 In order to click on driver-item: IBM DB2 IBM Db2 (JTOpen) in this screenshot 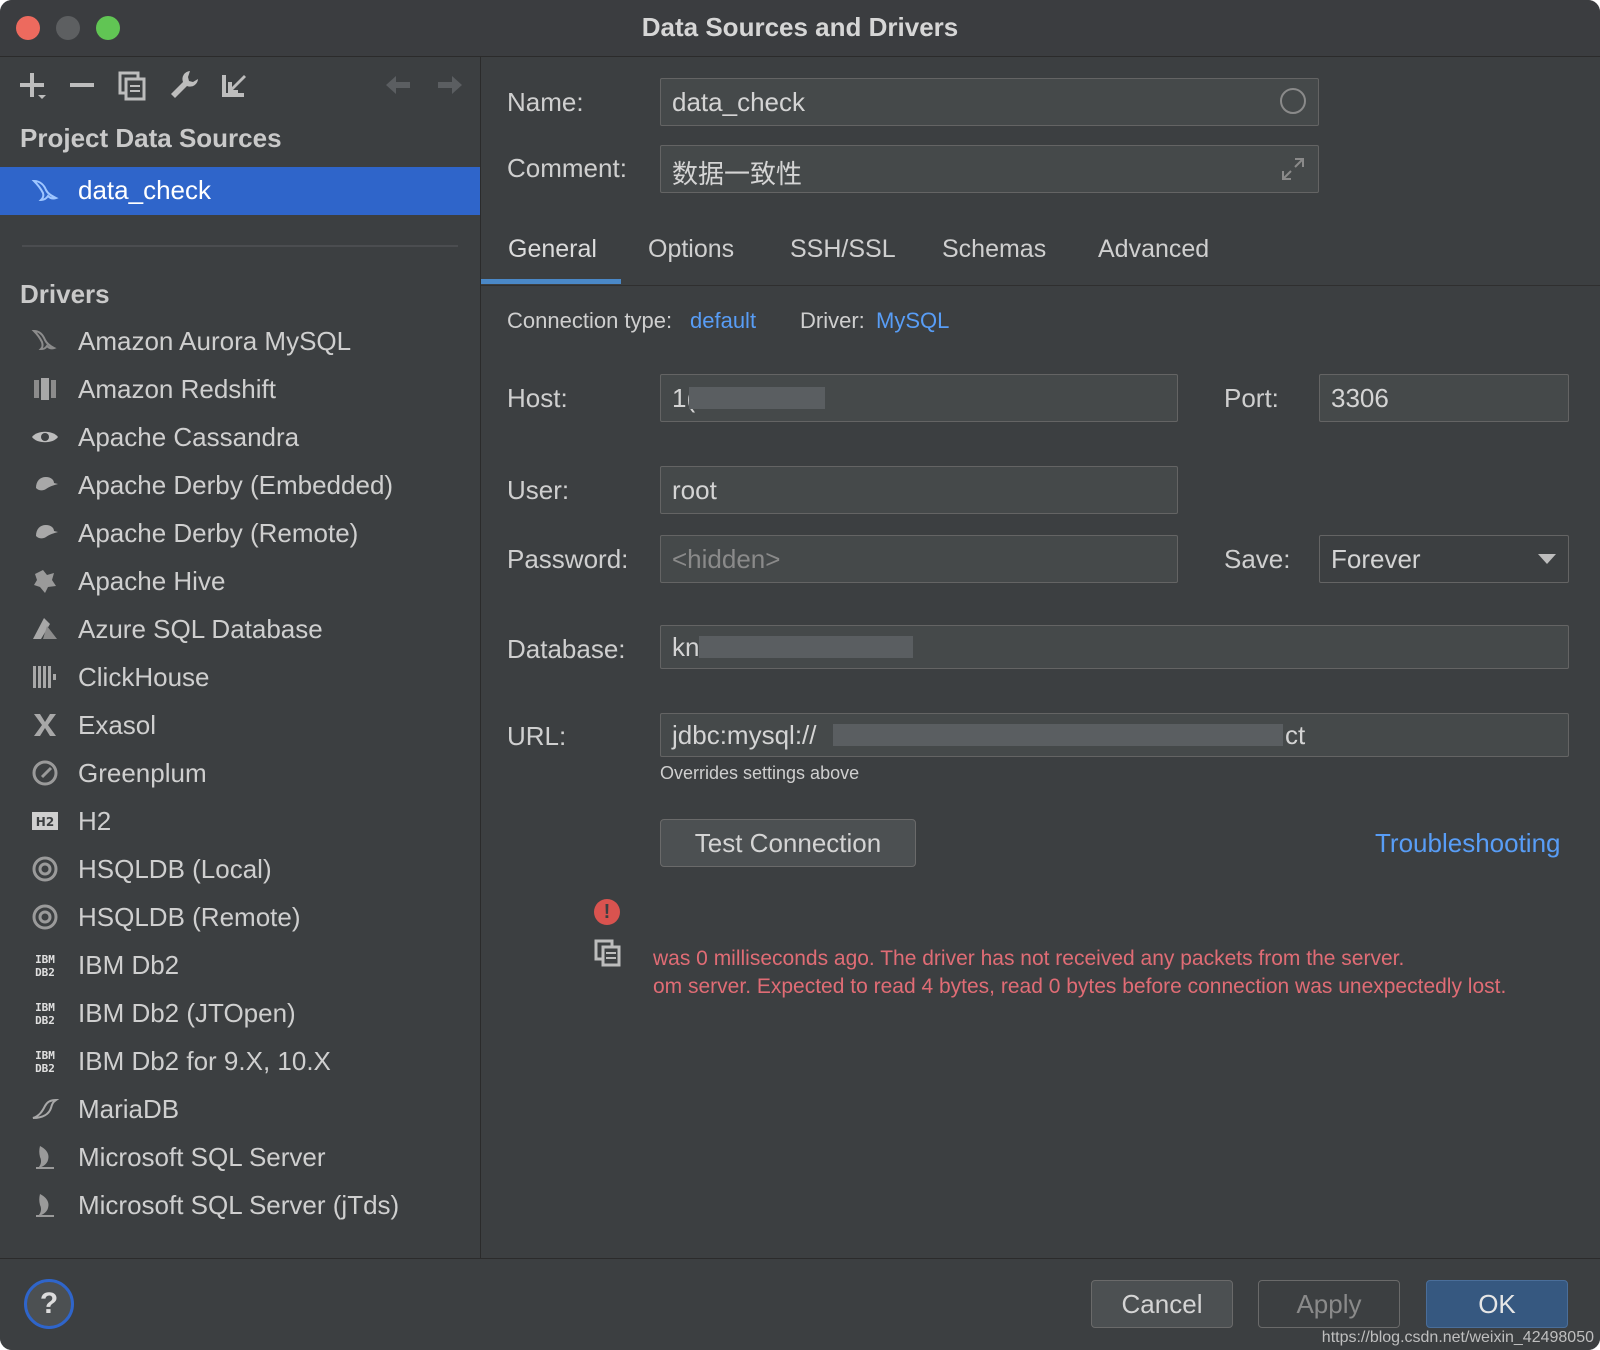, I will do `click(240, 1013)`.